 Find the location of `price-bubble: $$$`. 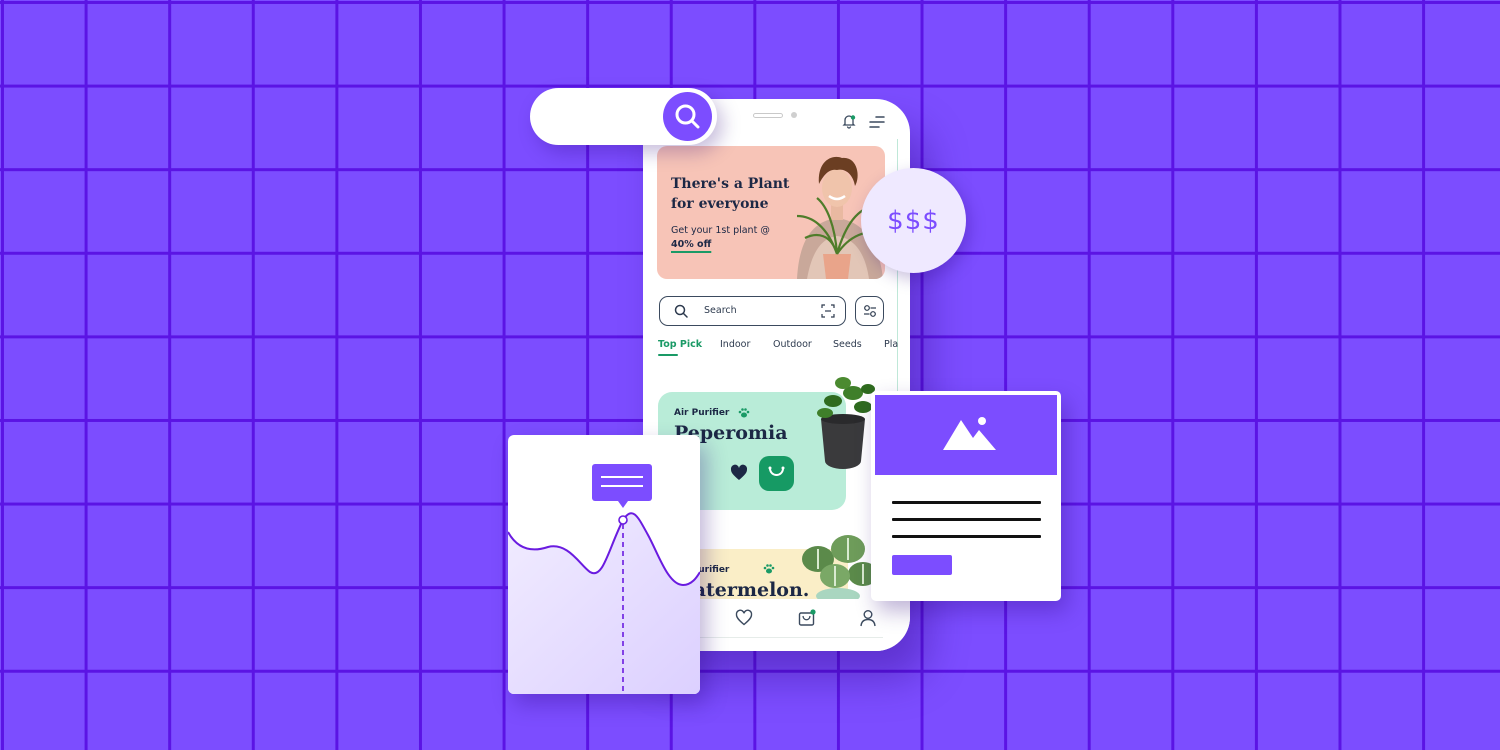

price-bubble: $$$ is located at coordinates (913, 220).